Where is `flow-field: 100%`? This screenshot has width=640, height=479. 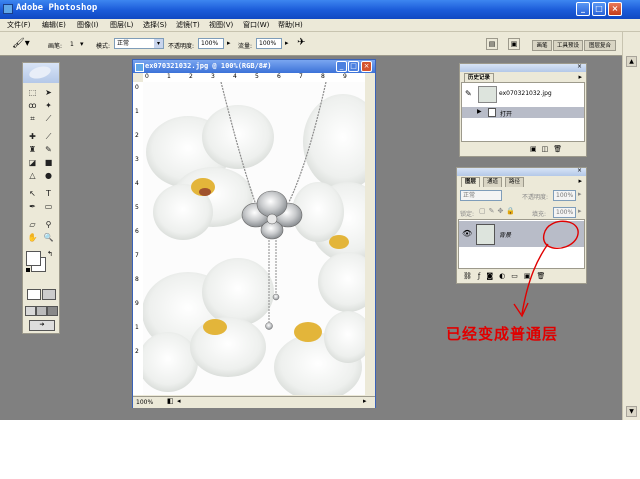 flow-field: 100% is located at coordinates (269, 43).